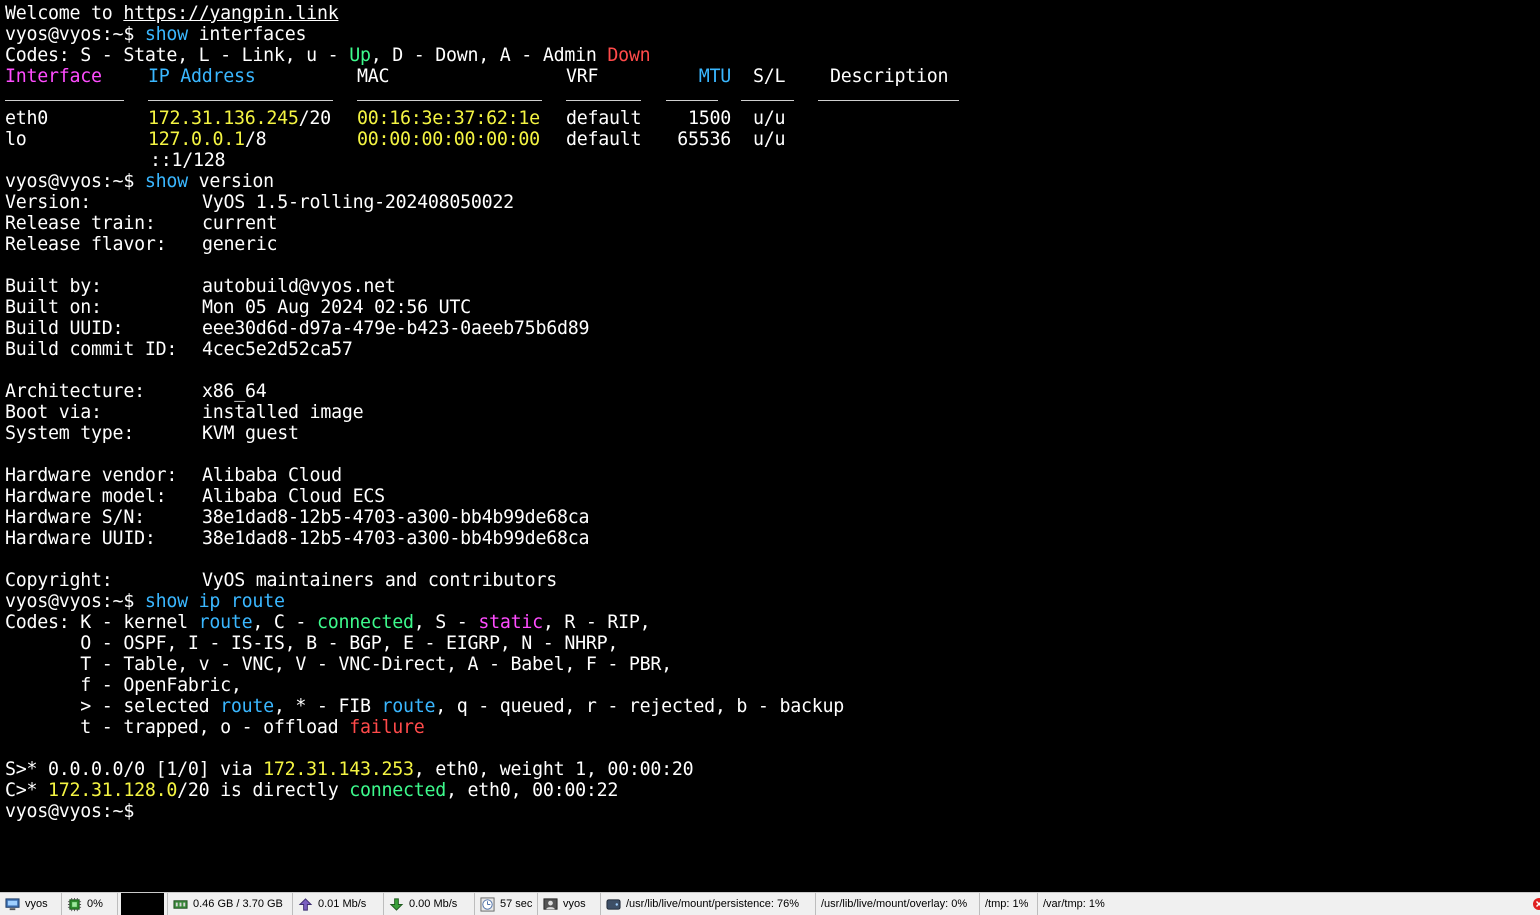 Image resolution: width=1540 pixels, height=915 pixels. What do you see at coordinates (250, 433) in the screenshot?
I see `version-value: KVM guest` at bounding box center [250, 433].